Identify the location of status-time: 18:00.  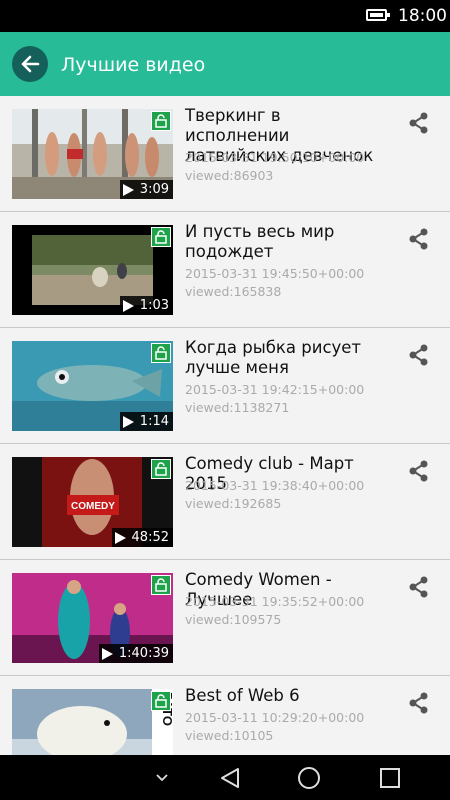
(422, 16).